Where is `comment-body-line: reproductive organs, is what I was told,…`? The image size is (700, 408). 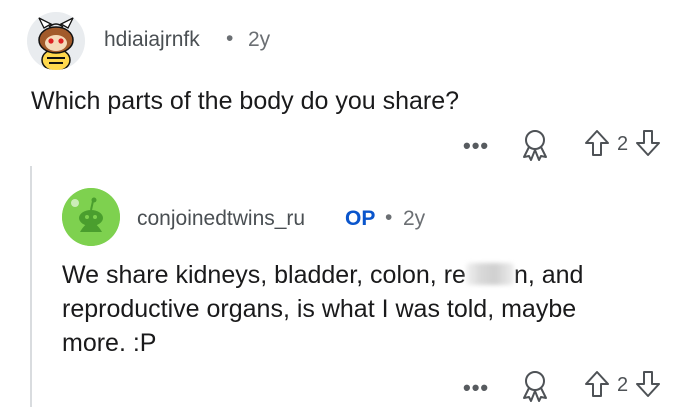
comment-body-line: reproductive organs, is what I was told,… is located at coordinates (319, 309).